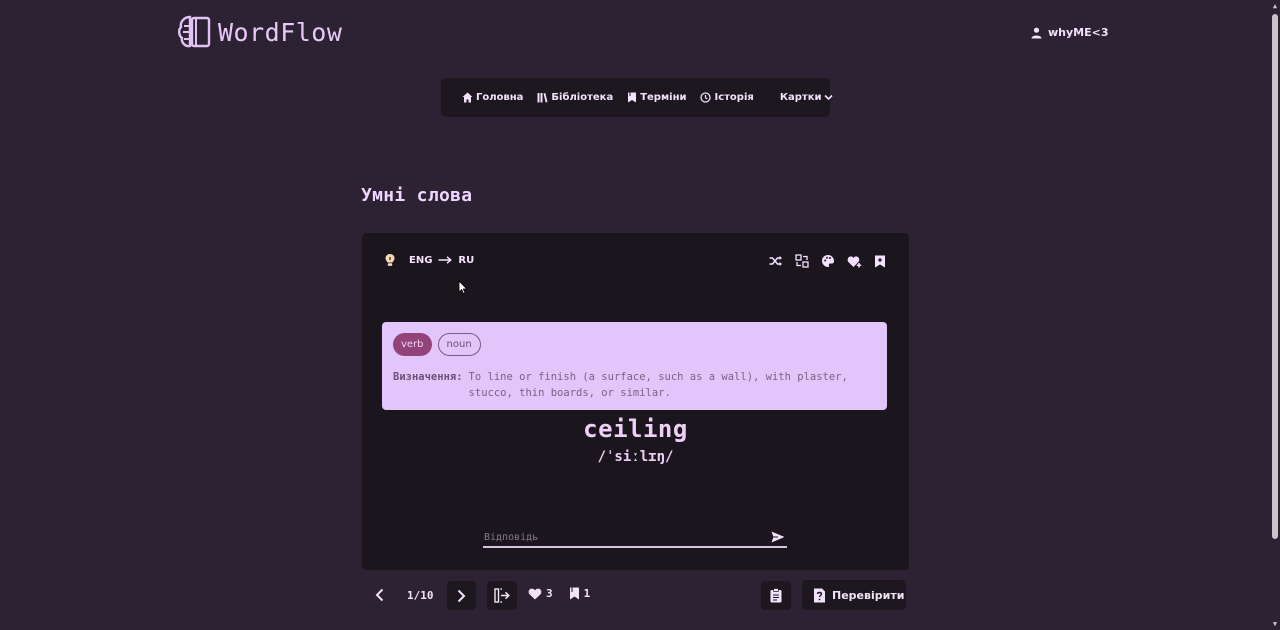 The image size is (1280, 630). What do you see at coordinates (549, 593) in the screenshot?
I see `likes-count: 3` at bounding box center [549, 593].